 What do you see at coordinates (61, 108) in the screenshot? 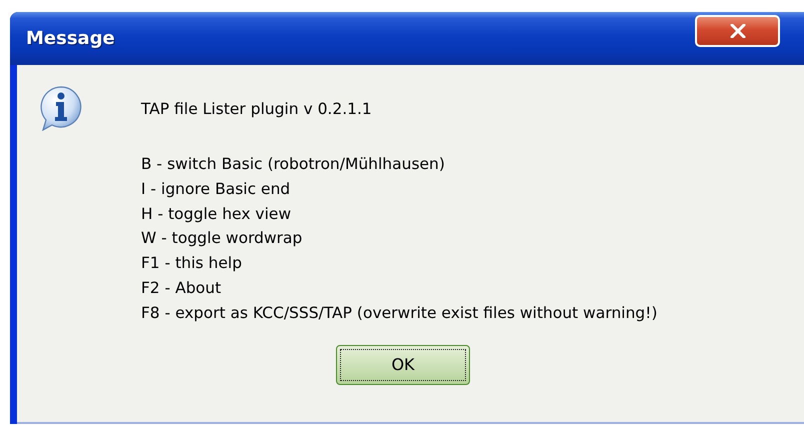
I see `info-icon` at bounding box center [61, 108].